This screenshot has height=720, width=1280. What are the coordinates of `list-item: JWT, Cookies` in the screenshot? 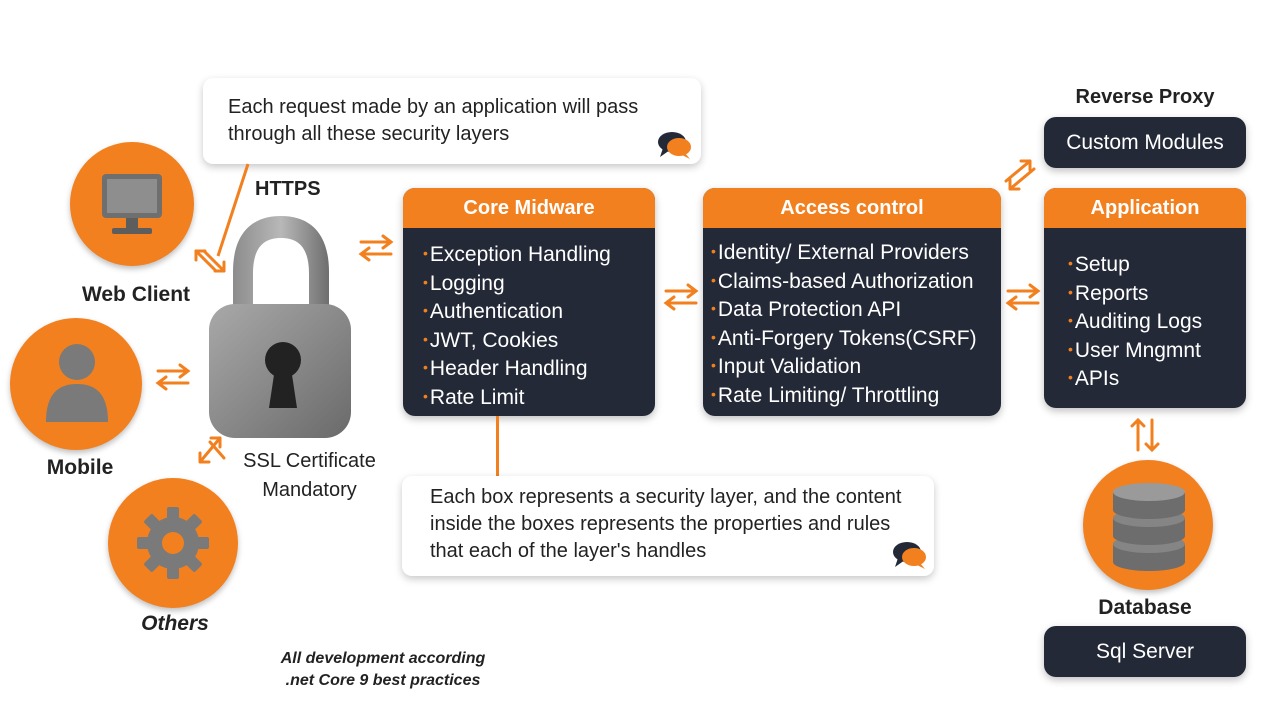 It's located at (517, 340).